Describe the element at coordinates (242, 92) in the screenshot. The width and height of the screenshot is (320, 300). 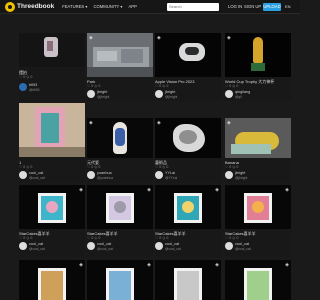
I see `user-name: qingliang` at that location.